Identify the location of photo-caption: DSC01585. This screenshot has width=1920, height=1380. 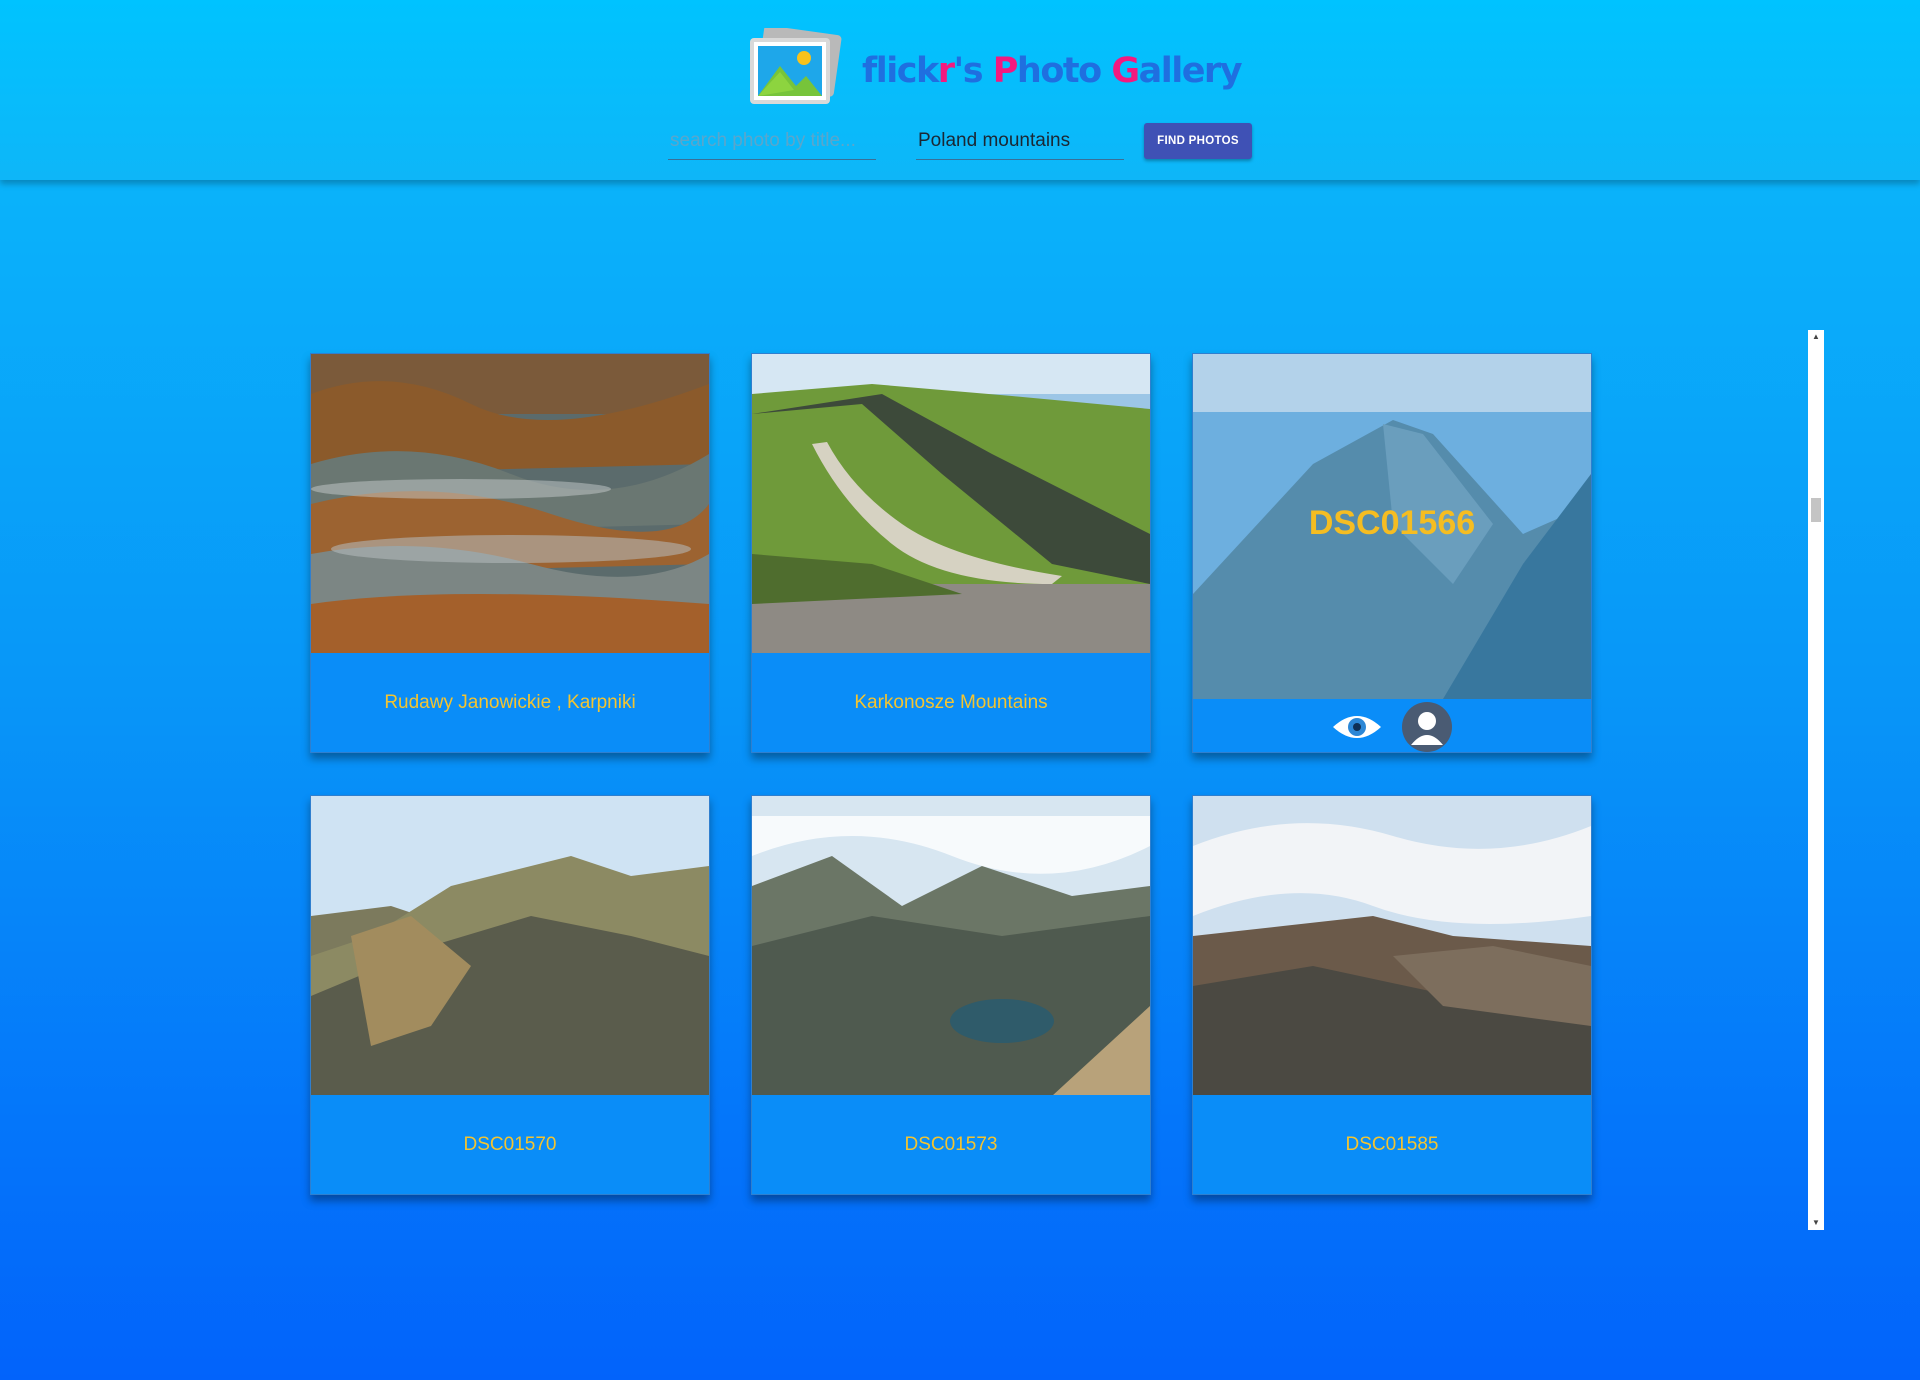
(1392, 1144).